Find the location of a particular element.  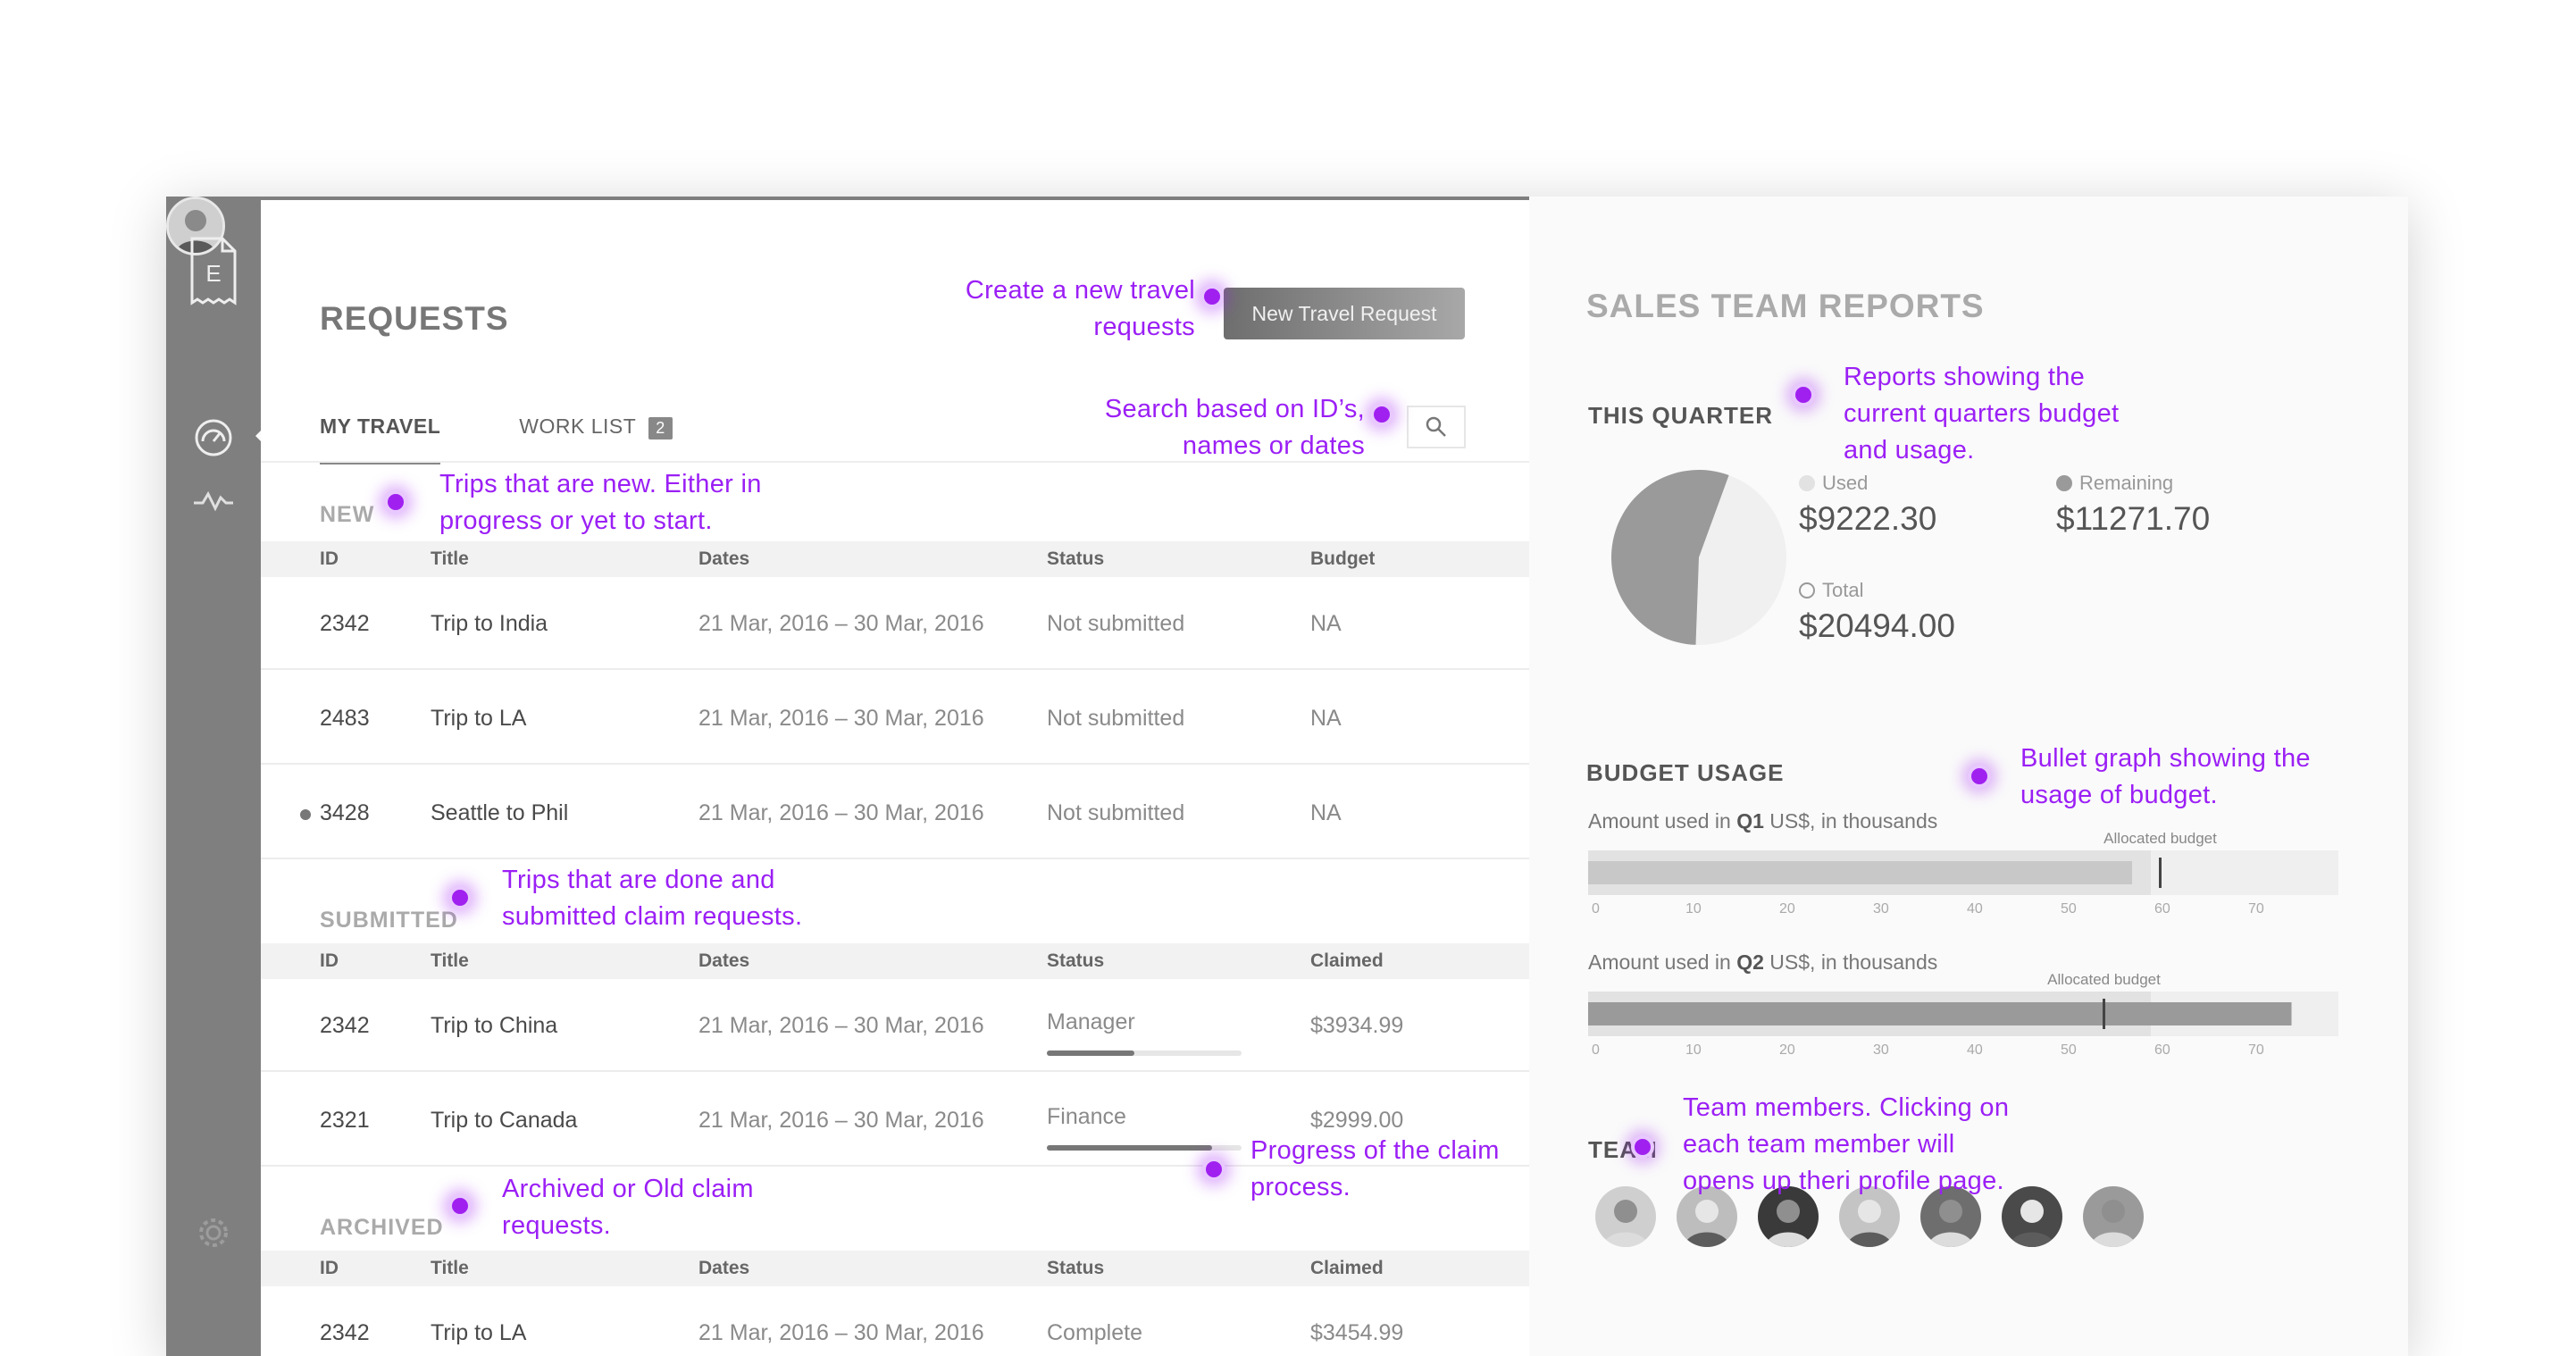

receipt-logo-icon: E is located at coordinates (214, 272).